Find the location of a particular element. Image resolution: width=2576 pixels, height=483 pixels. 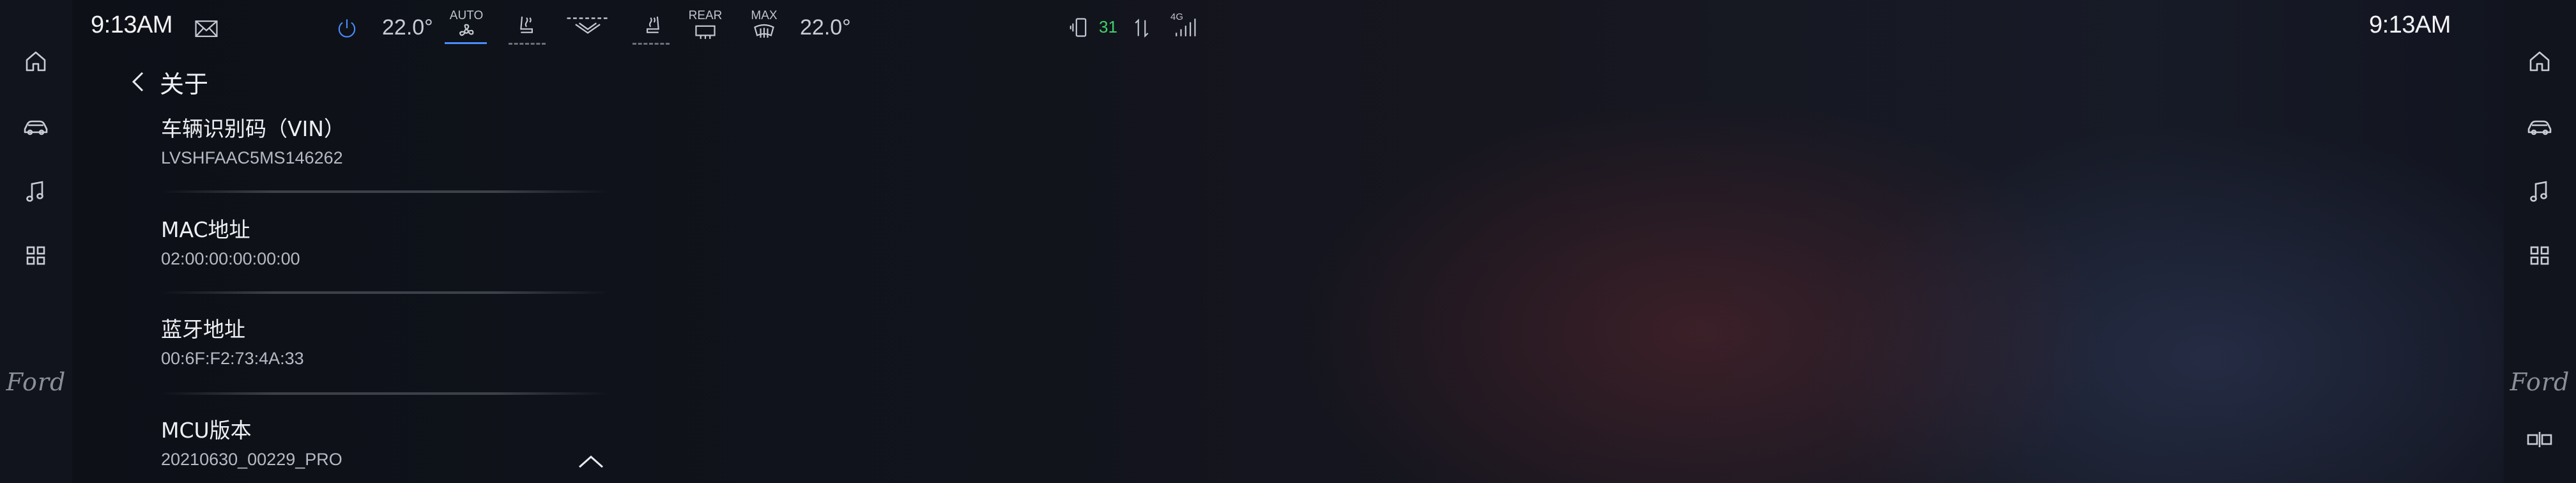

envelope-icon is located at coordinates (206, 28).